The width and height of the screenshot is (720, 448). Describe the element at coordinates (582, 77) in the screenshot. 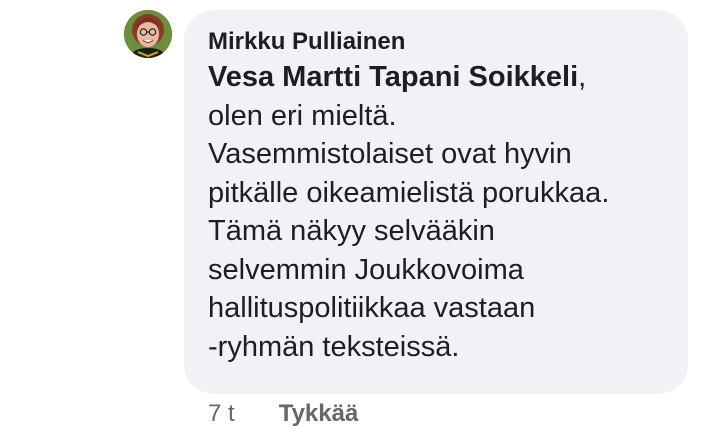

I see `mention-suffix: ,` at that location.